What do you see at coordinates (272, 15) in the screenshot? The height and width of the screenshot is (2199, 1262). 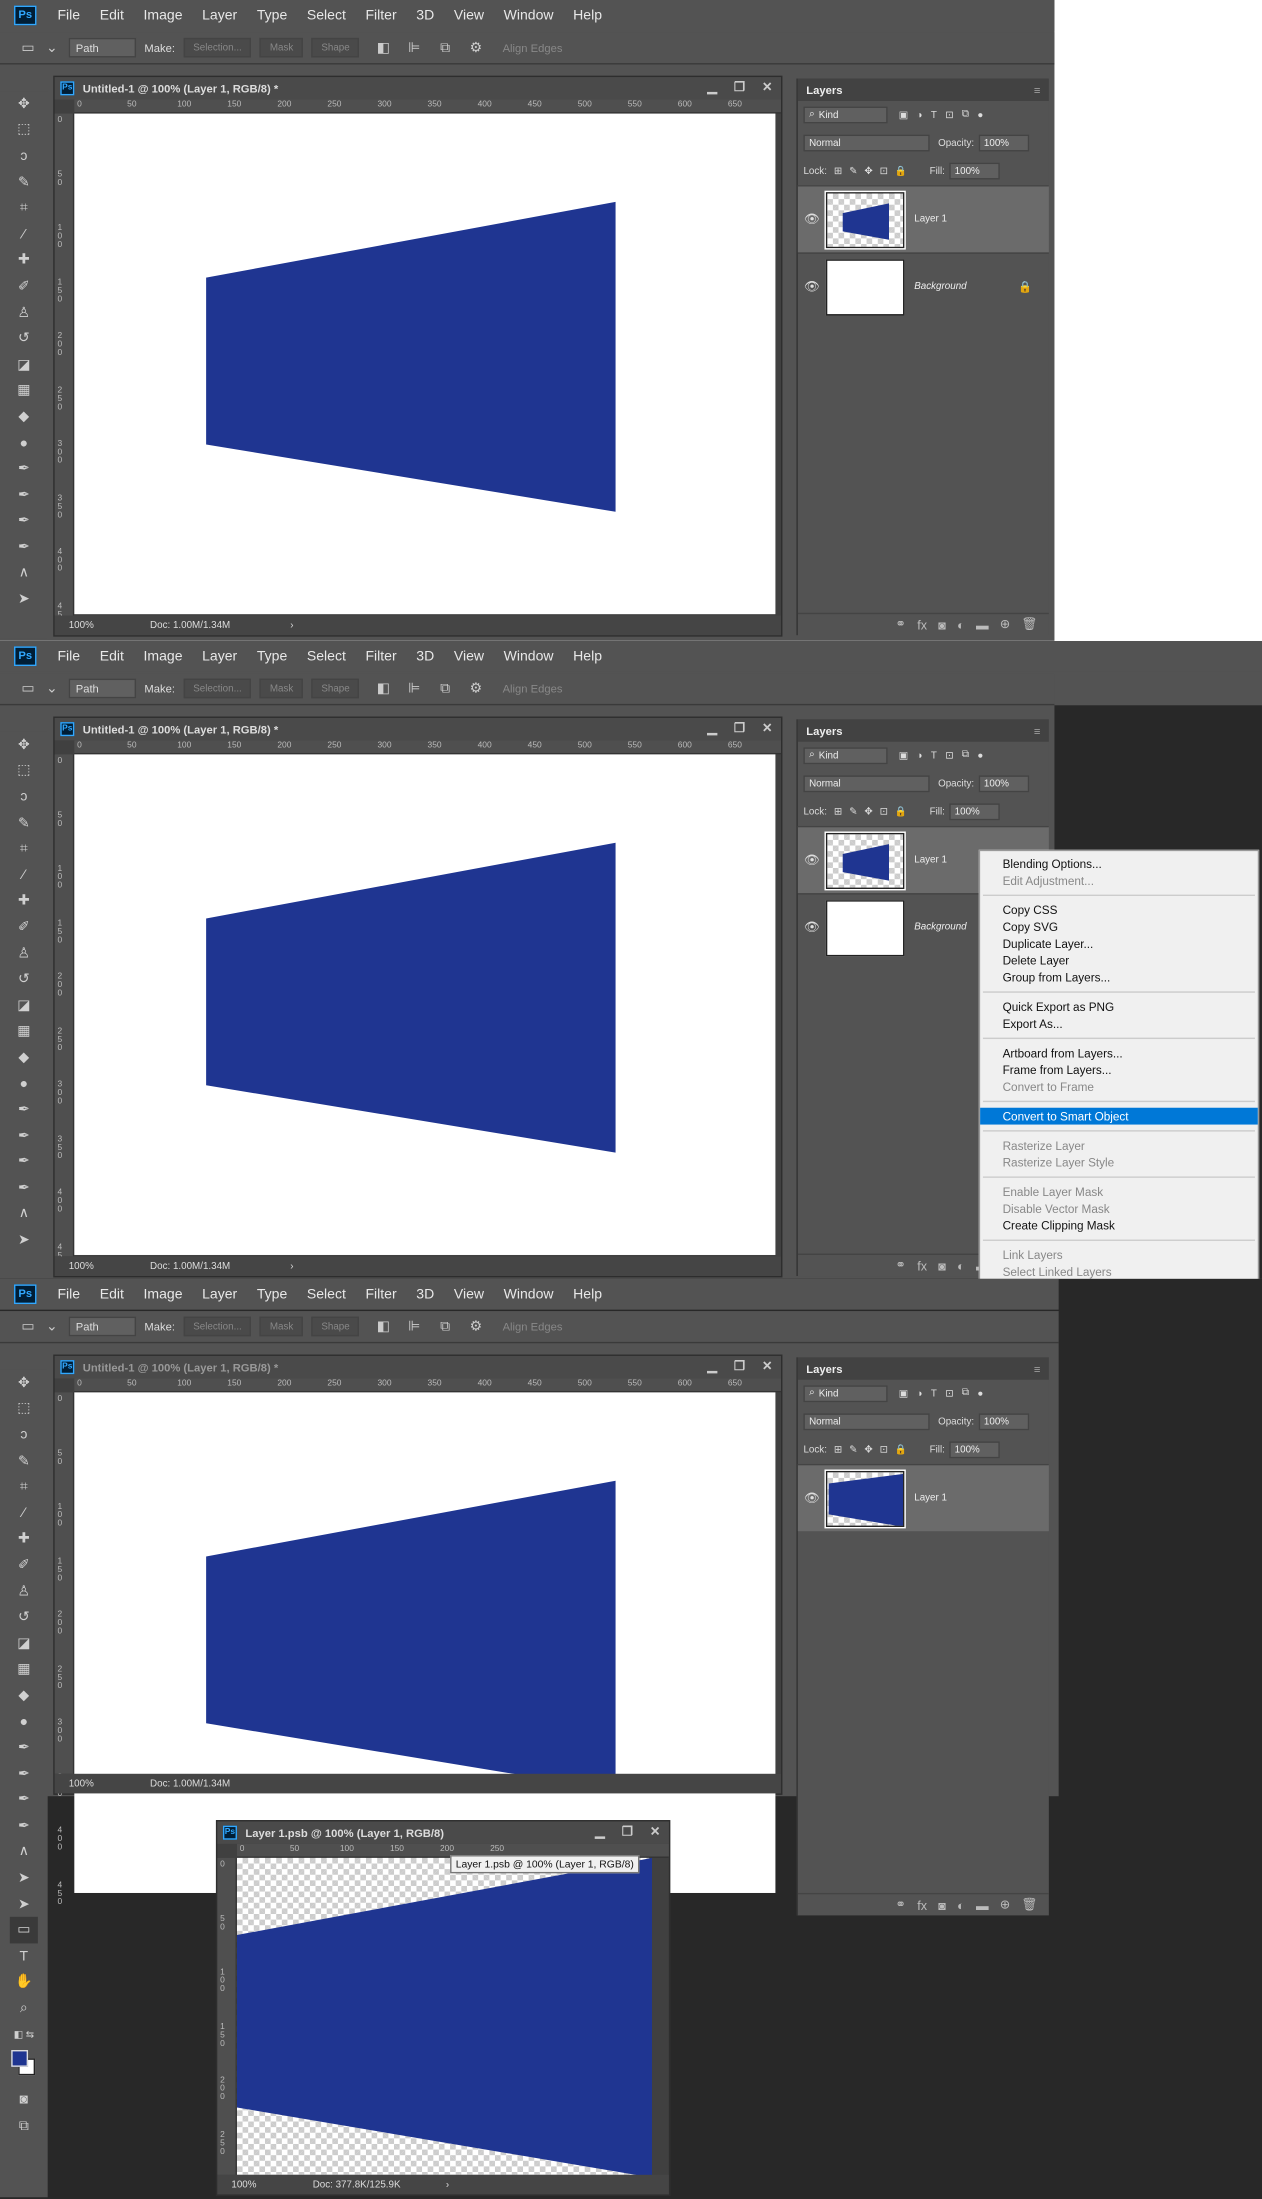 I see `menu-type: Type` at bounding box center [272, 15].